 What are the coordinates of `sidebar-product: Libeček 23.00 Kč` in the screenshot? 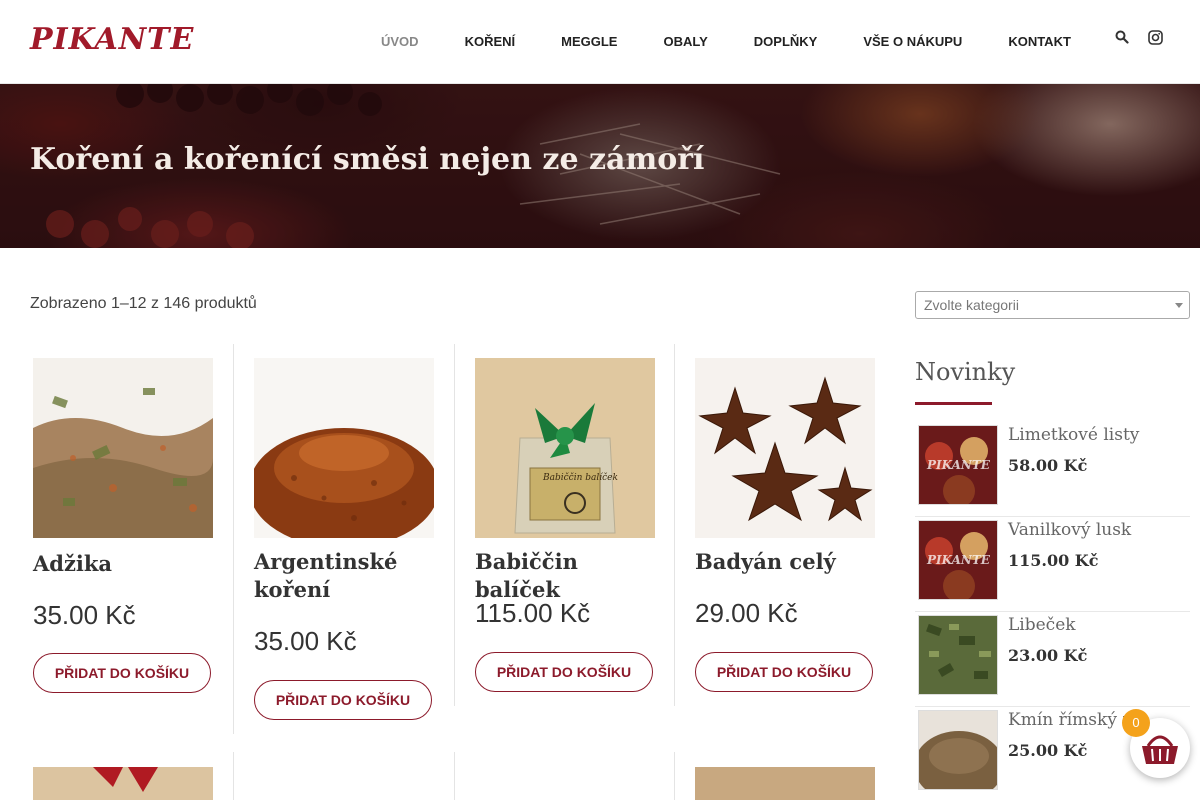 It's located at (1052, 659).